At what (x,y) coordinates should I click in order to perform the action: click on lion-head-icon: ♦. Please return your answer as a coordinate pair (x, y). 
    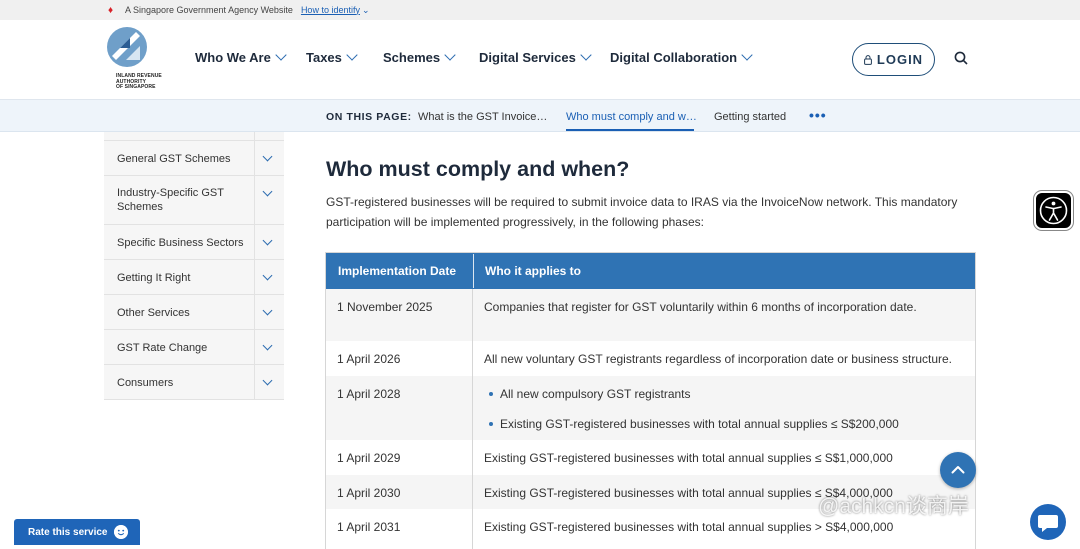
    Looking at the image, I should click on (111, 10).